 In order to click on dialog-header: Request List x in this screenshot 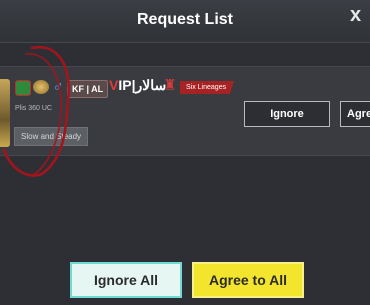, I will do `click(185, 21)`.